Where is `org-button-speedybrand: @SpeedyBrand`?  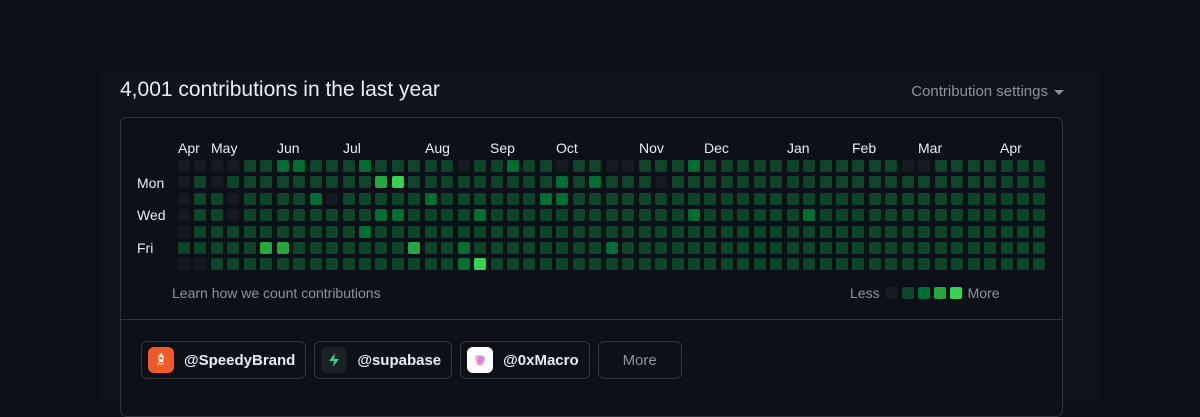
org-button-speedybrand: @SpeedyBrand is located at coordinates (224, 360).